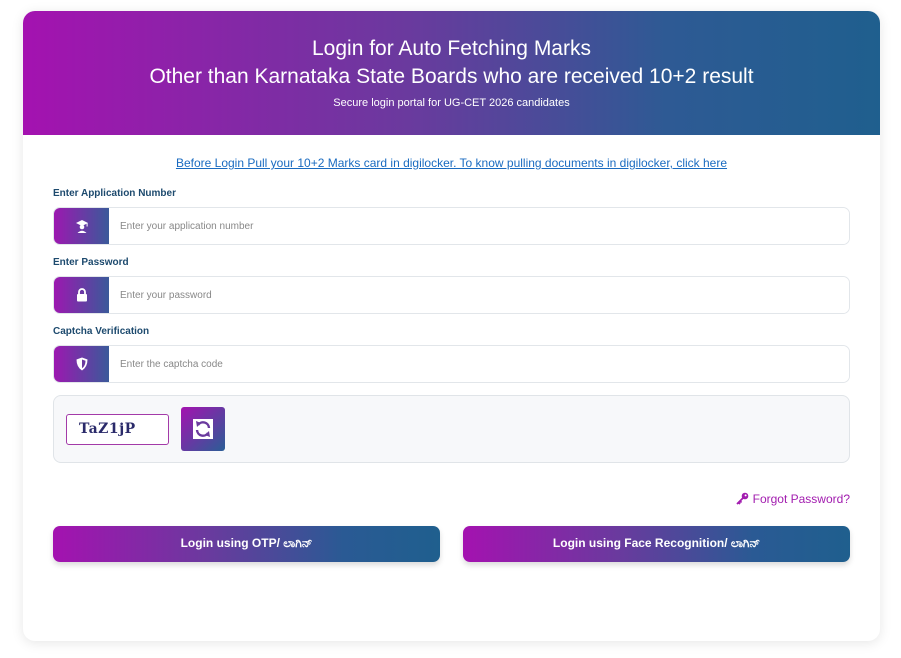  Describe the element at coordinates (451, 498) in the screenshot. I see `forgot-password-link: Forgot Password?` at that location.